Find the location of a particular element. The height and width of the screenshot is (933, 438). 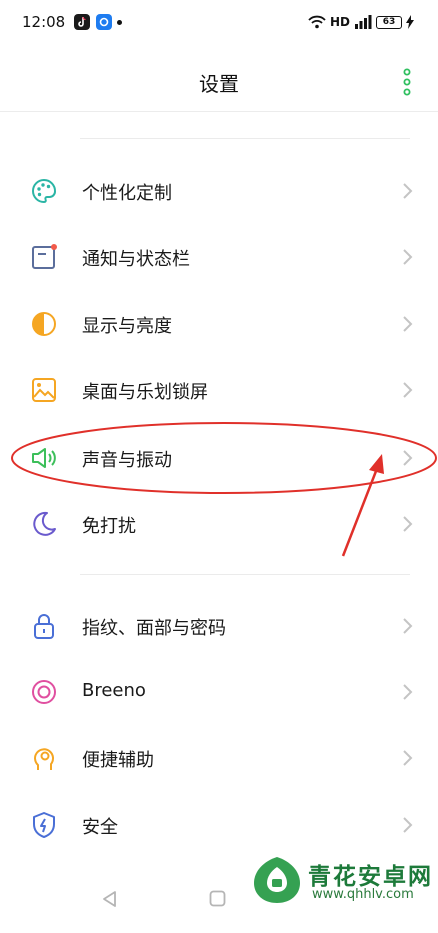

settings-item-sound-vibration: 声音与振动 is located at coordinates (219, 458).